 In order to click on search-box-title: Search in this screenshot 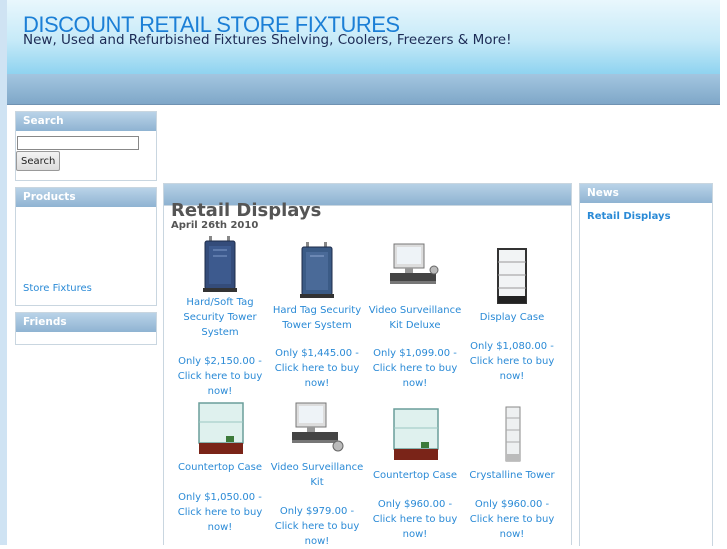, I will do `click(86, 121)`.